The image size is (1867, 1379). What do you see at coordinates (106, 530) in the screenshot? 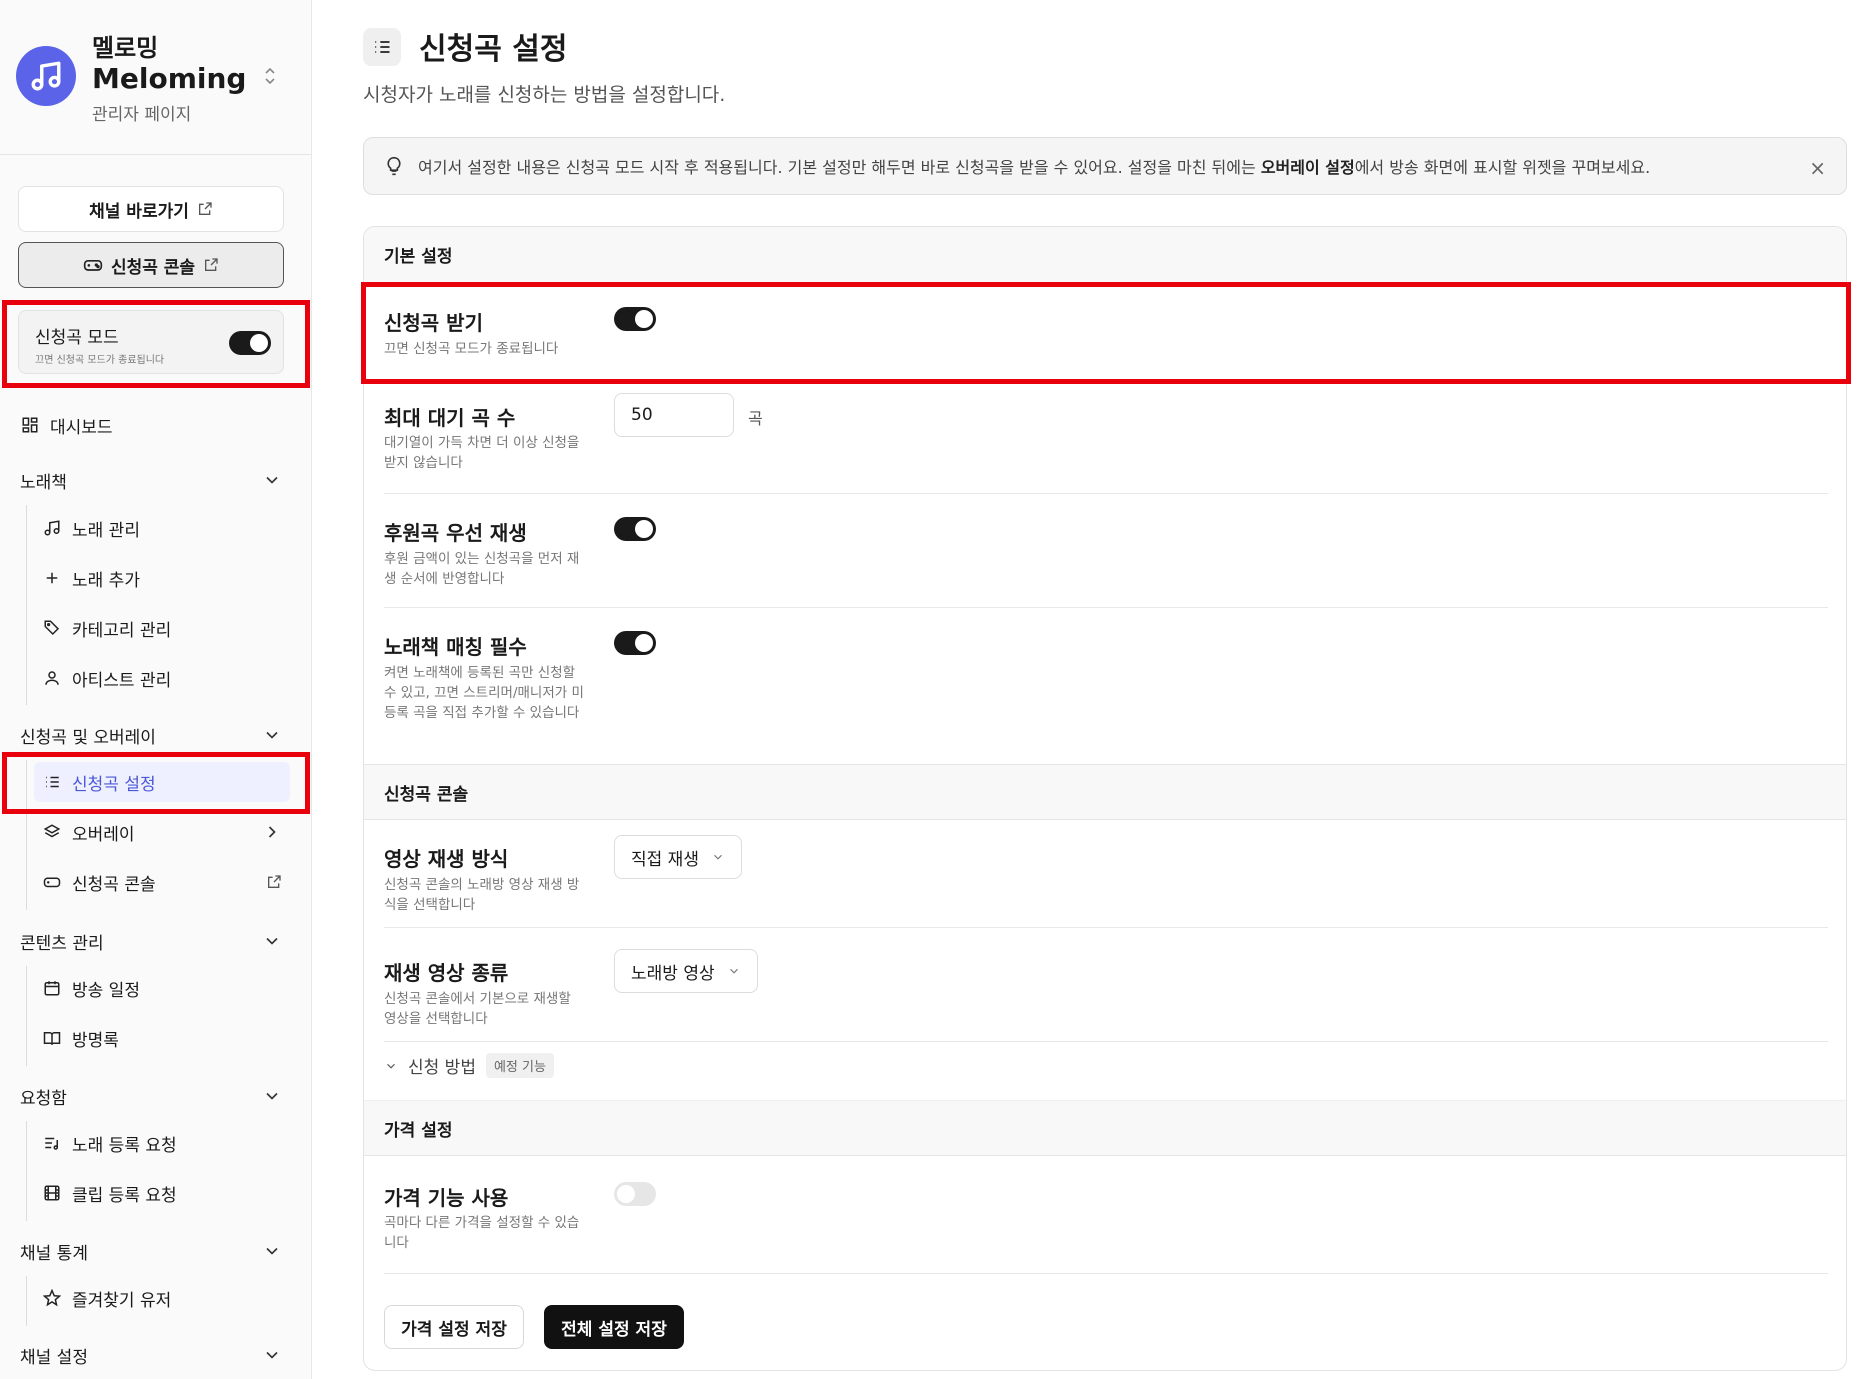
I see `nav-item-label: 노래 관리` at bounding box center [106, 530].